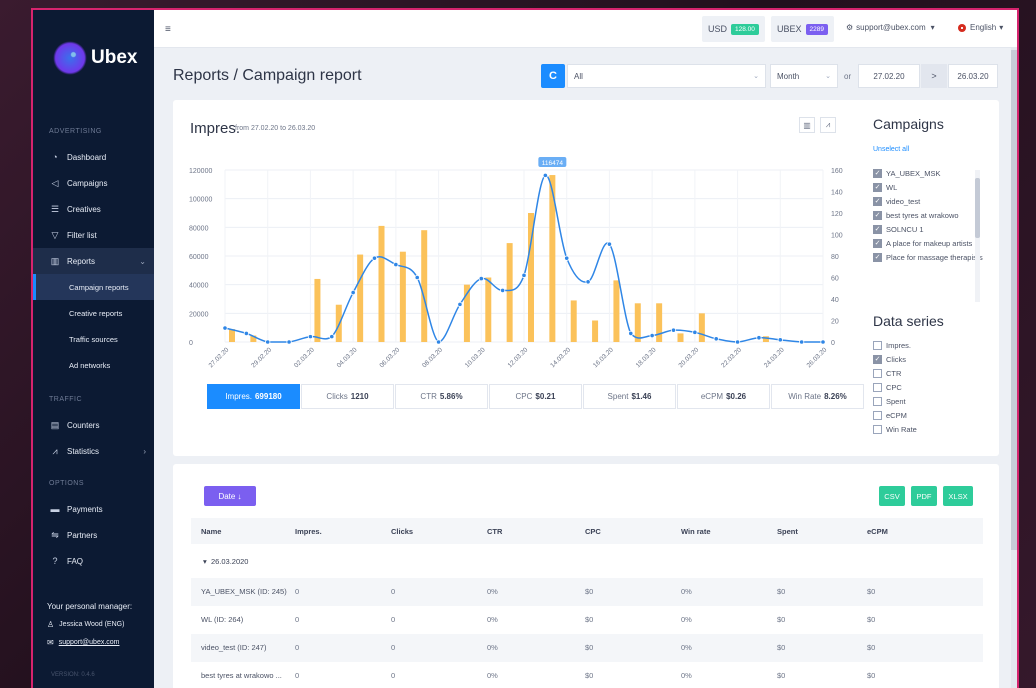 The width and height of the screenshot is (1036, 688). Describe the element at coordinates (980, 27) in the screenshot. I see `language-dropdown: English ▾` at that location.